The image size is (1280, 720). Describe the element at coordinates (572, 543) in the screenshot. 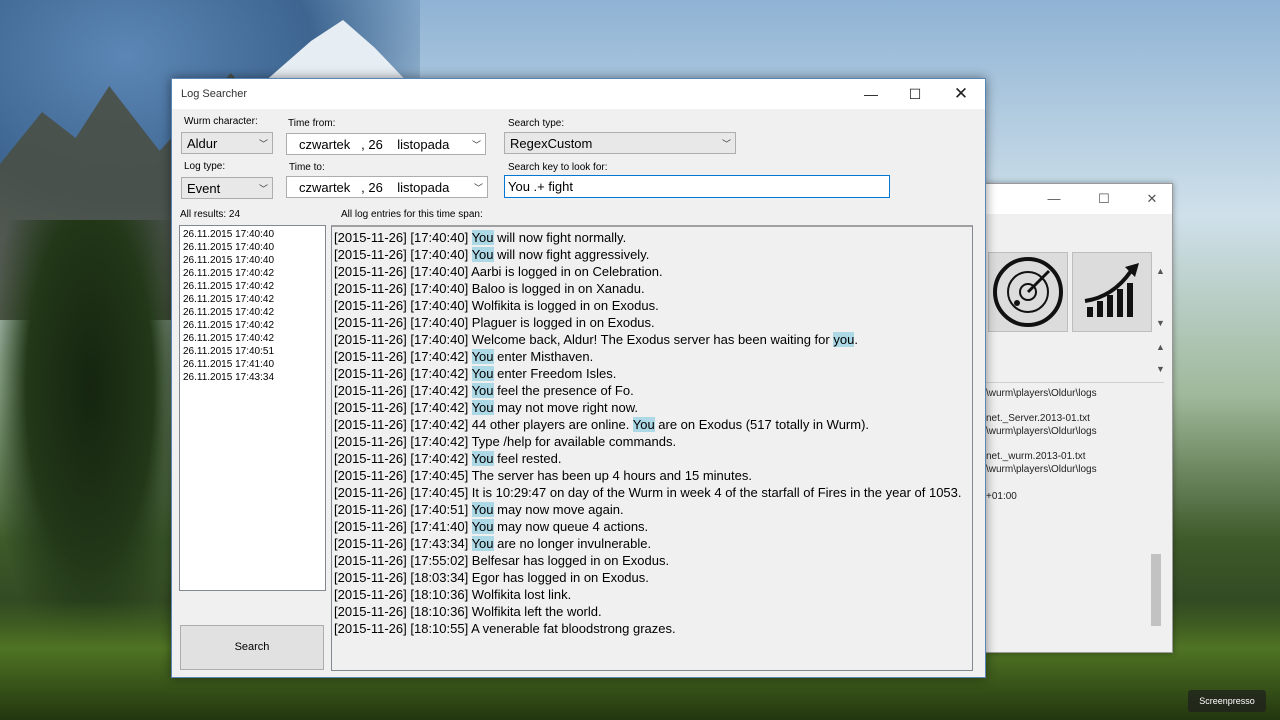

I see `log-line-suffix: are no longer invulnerable.` at that location.